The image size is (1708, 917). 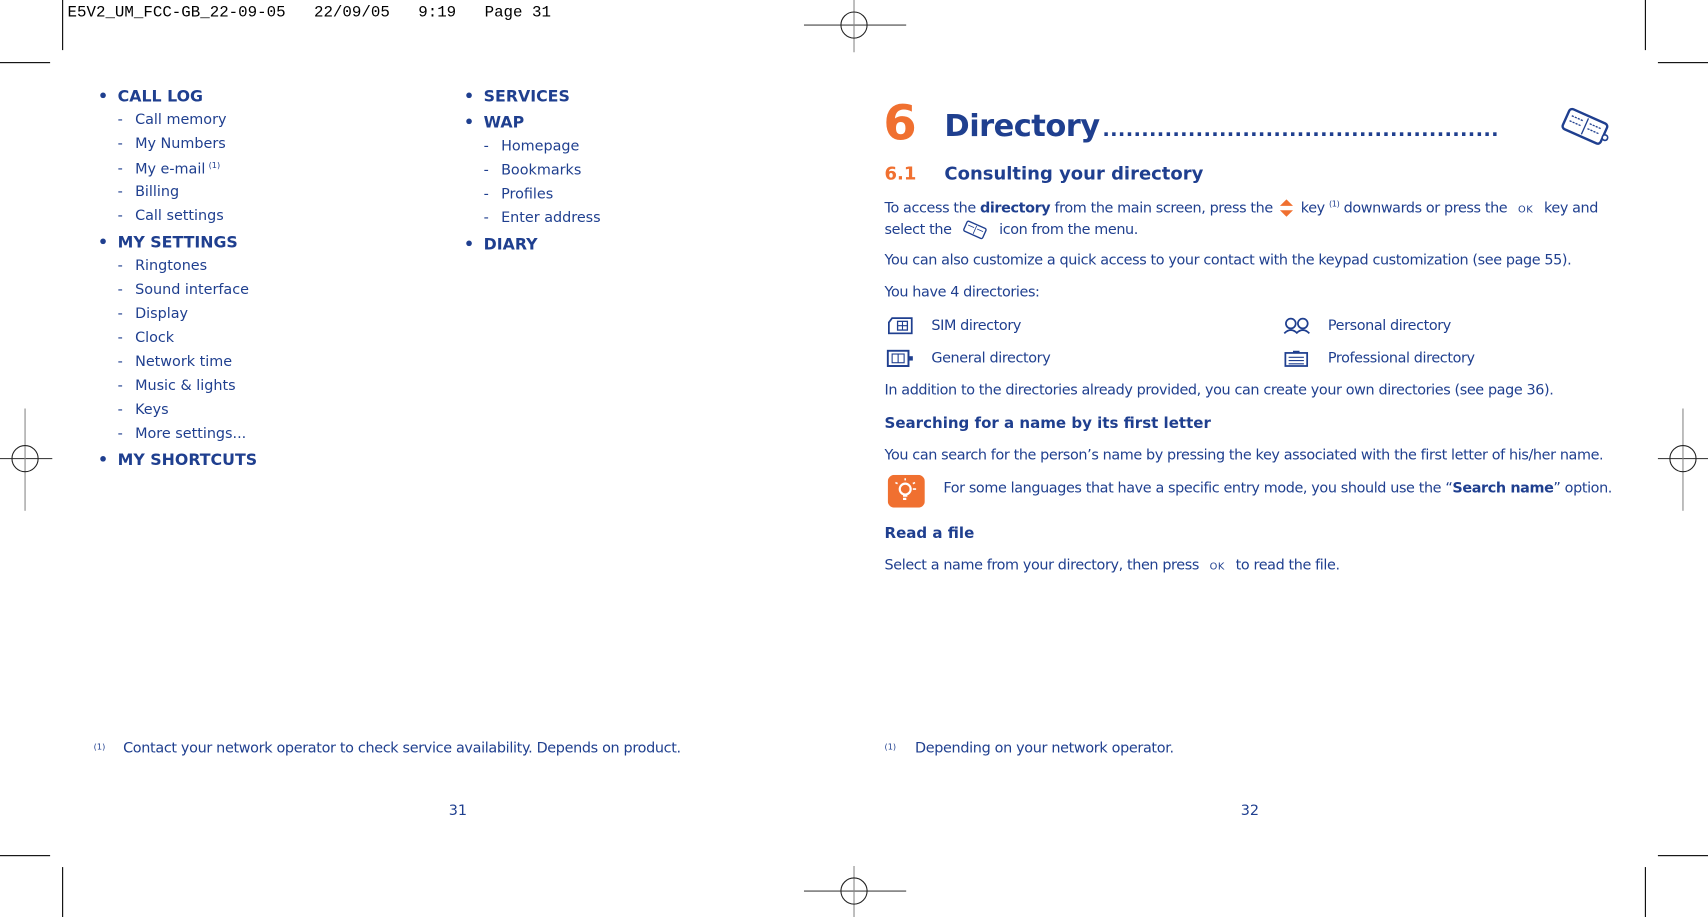 I want to click on menu-item: - Sound interface, so click(x=183, y=290).